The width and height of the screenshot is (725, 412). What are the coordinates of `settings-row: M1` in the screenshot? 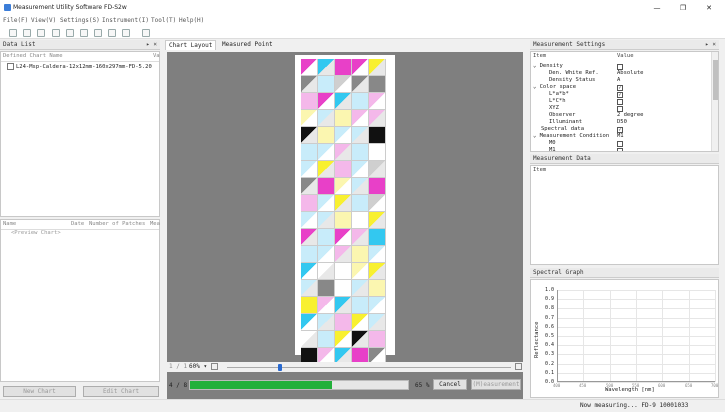 It's located at (552, 149).